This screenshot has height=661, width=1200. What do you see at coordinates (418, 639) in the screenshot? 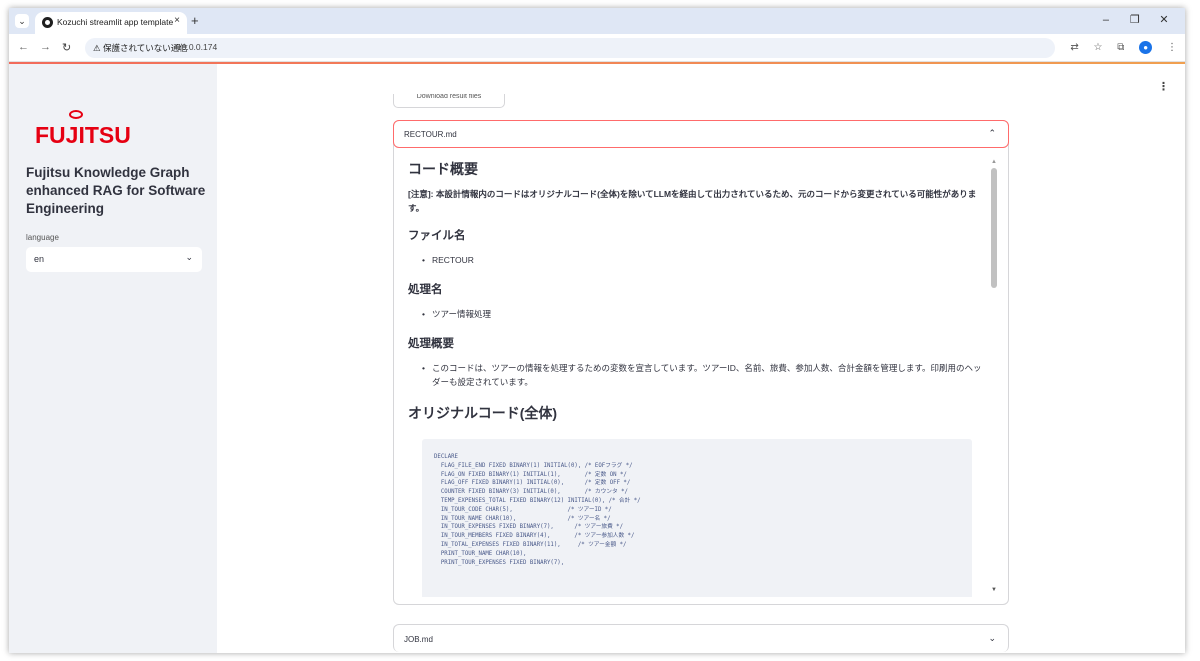
I see `expander-title: JOB.md` at bounding box center [418, 639].